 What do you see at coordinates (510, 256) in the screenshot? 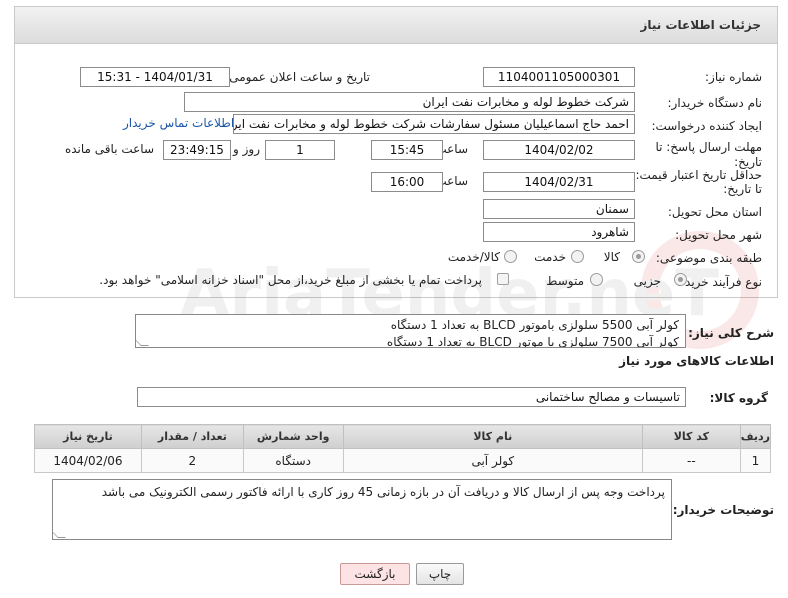
I see `category-radio-goods-service` at bounding box center [510, 256].